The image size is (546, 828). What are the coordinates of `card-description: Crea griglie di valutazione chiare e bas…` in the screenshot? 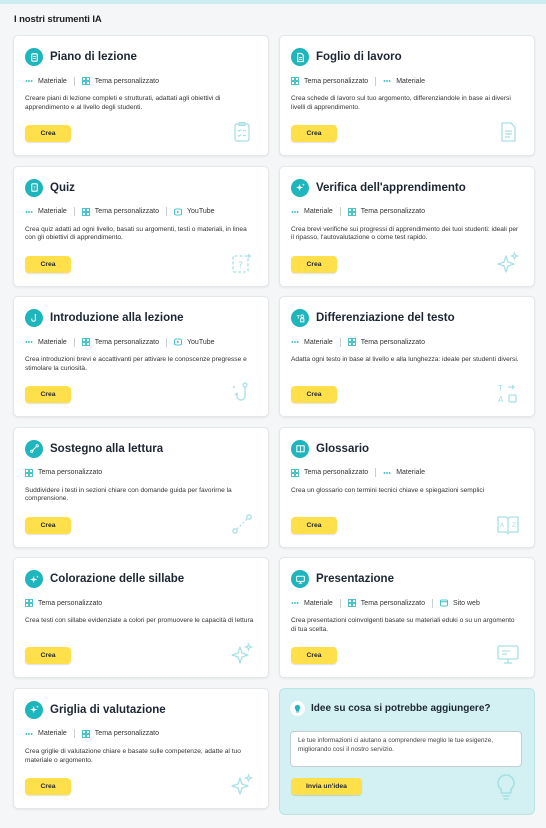 It's located at (133, 755).